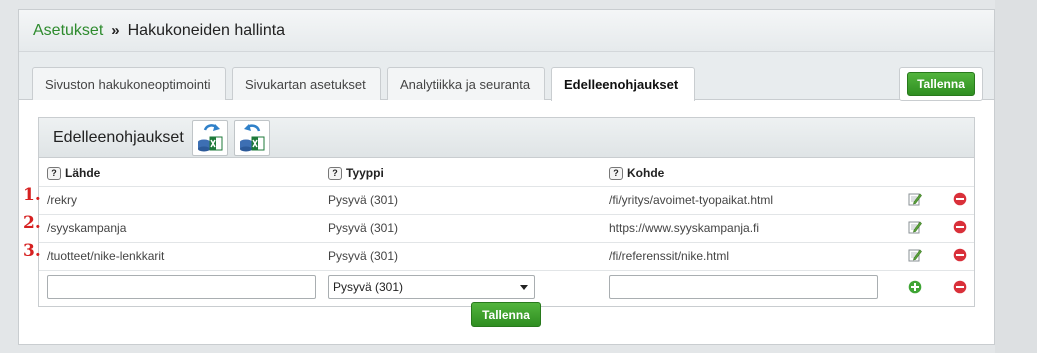 Image resolution: width=1037 pixels, height=353 pixels. I want to click on import-excel-icon, so click(210, 137).